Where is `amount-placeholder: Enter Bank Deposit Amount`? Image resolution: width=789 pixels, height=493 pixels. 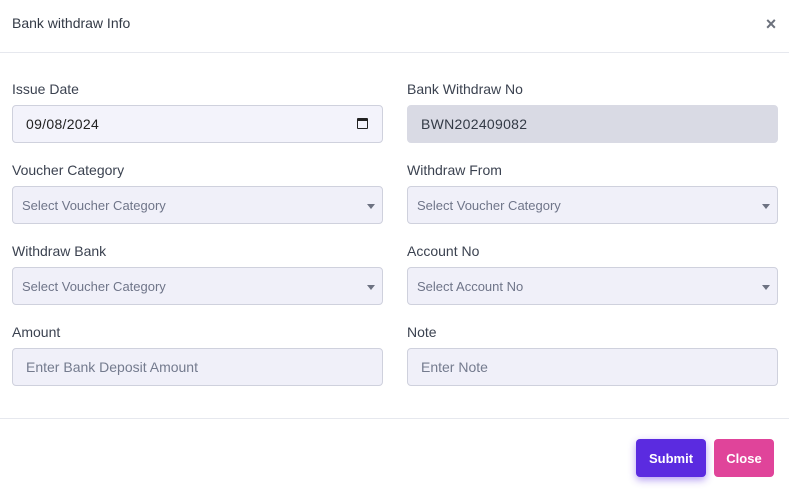 amount-placeholder: Enter Bank Deposit Amount is located at coordinates (112, 367).